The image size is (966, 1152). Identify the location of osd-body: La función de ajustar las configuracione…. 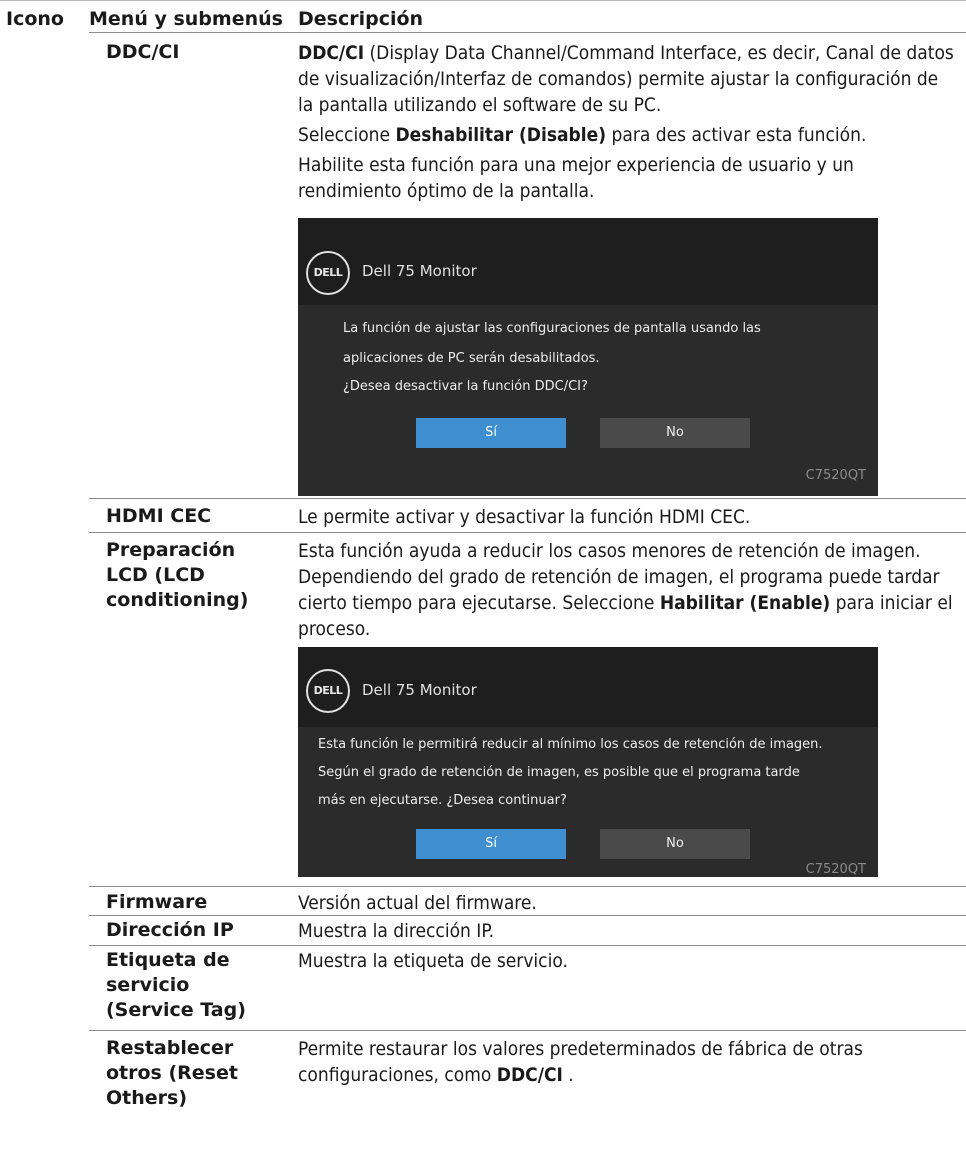
(588, 400).